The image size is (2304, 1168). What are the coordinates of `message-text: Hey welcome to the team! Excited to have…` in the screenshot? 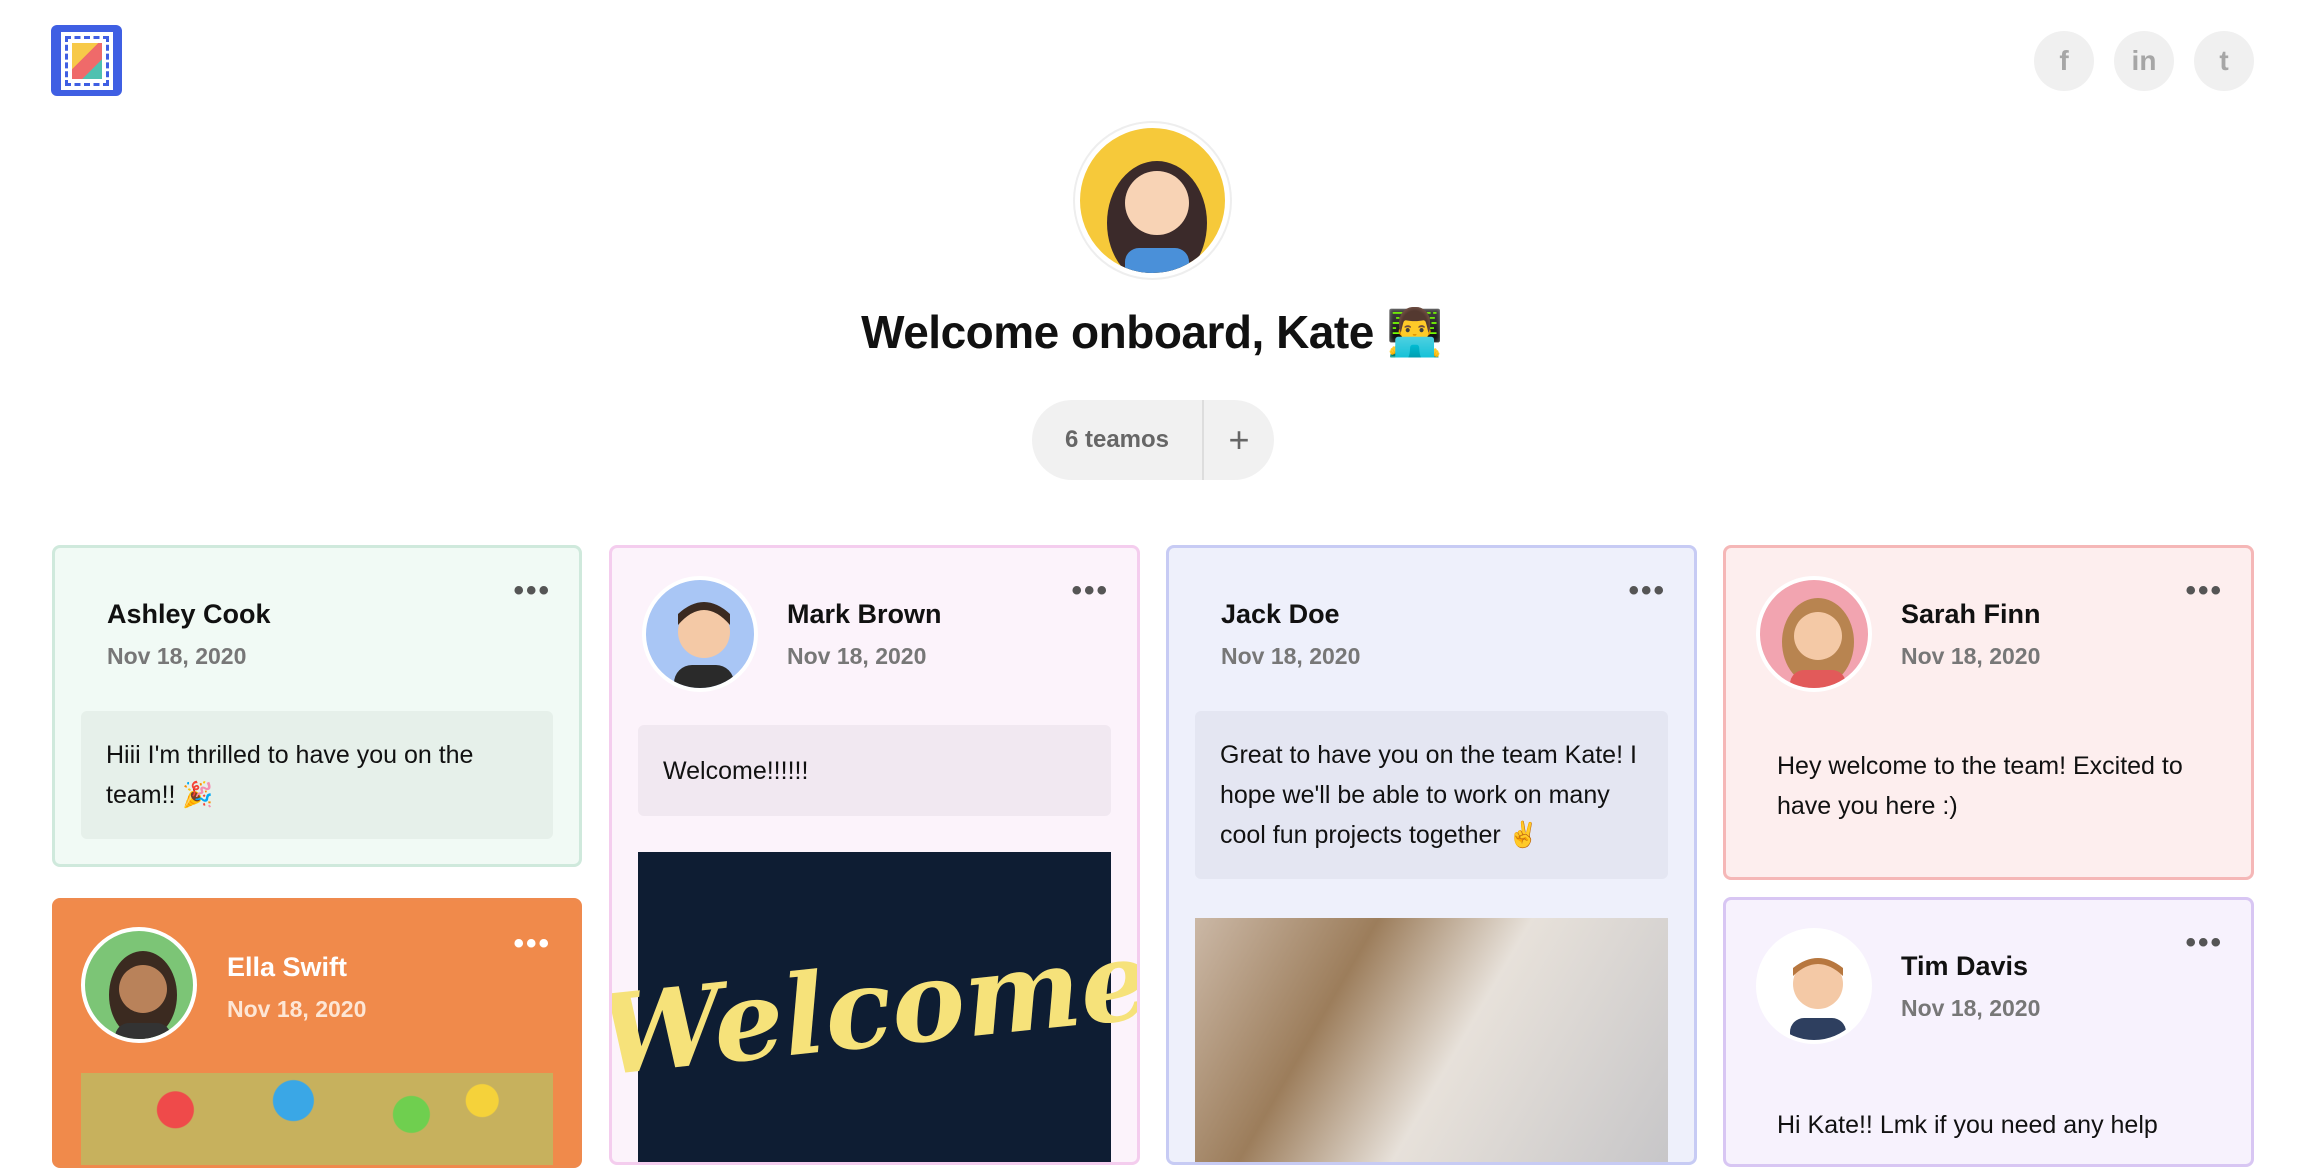 It's located at (1980, 785).